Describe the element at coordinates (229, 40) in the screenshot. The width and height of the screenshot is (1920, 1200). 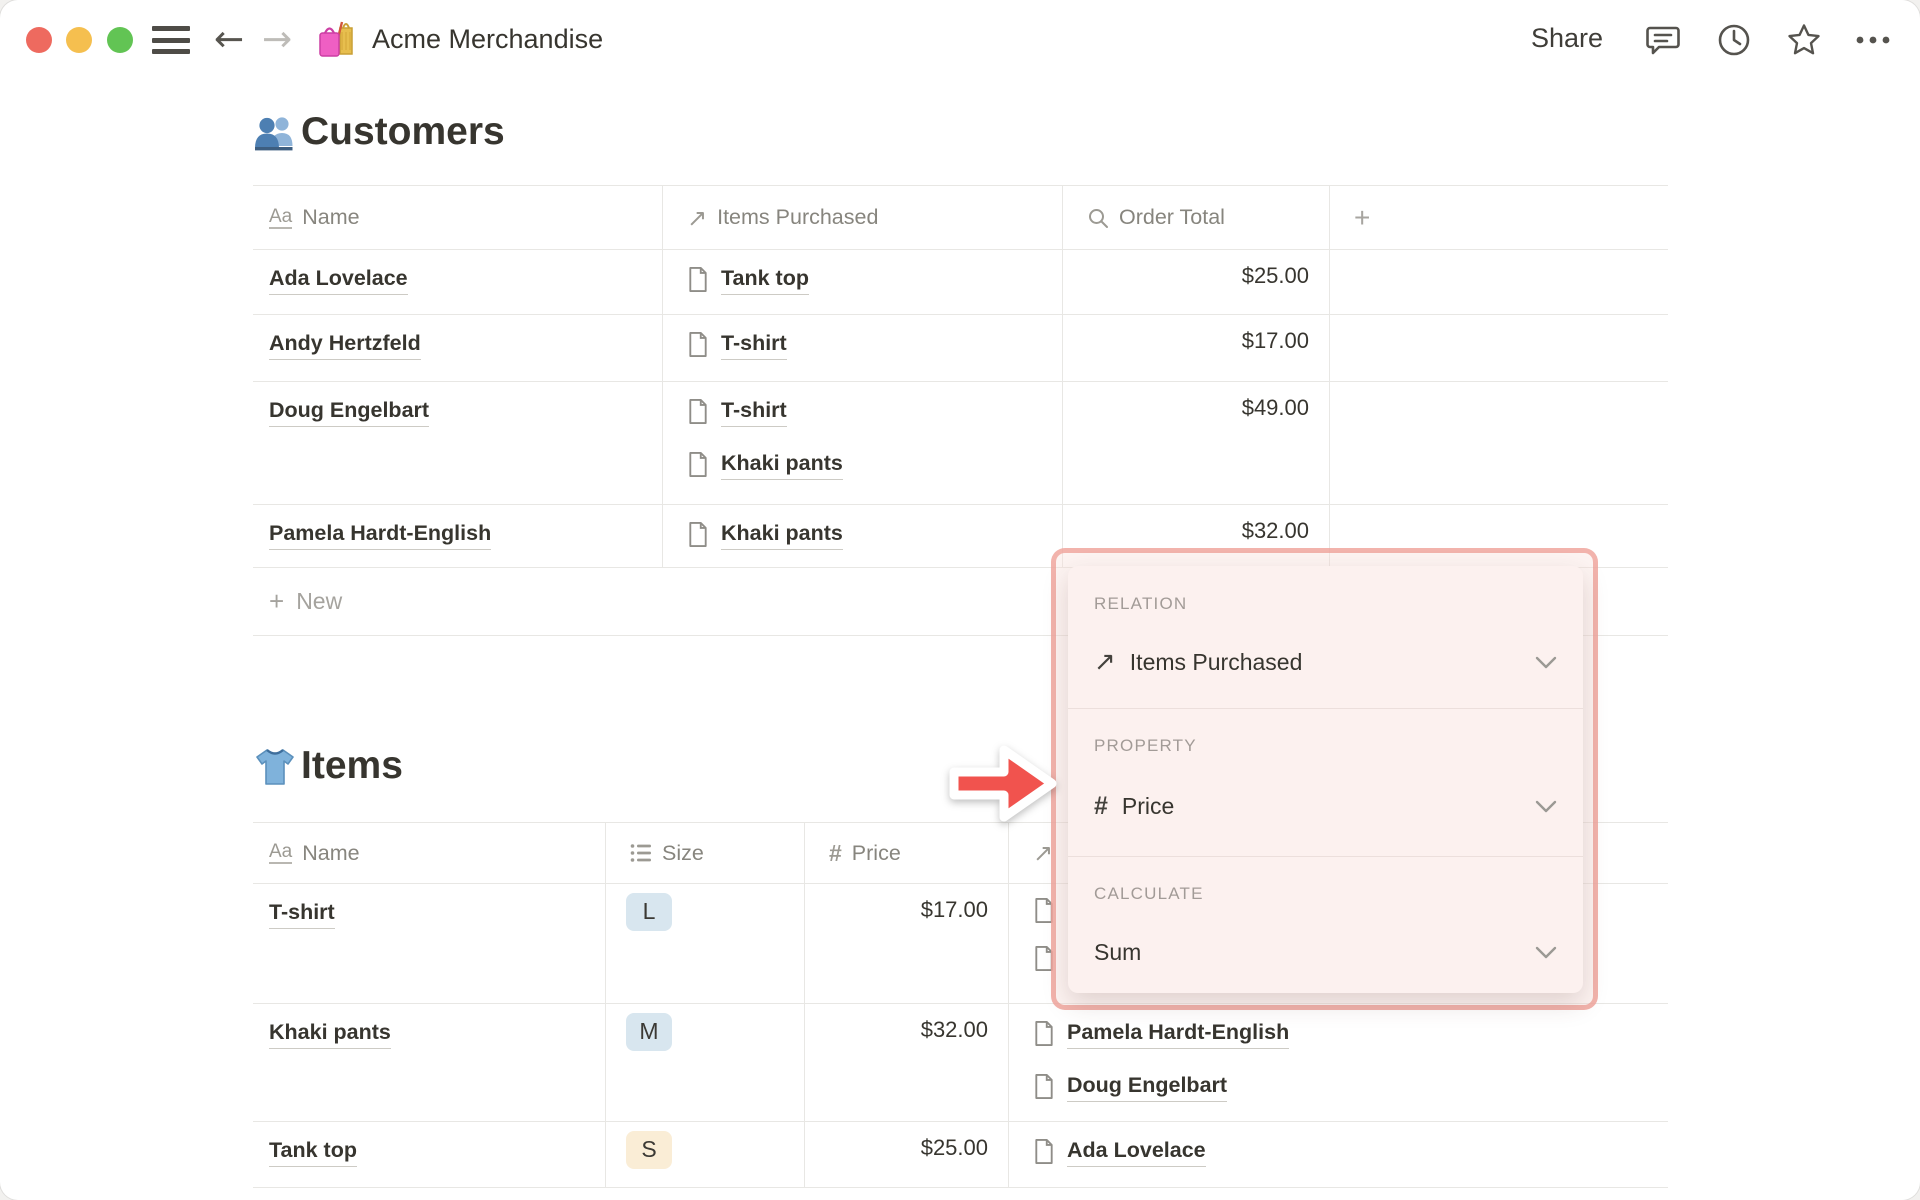
I see `nav-back-icon: ←` at that location.